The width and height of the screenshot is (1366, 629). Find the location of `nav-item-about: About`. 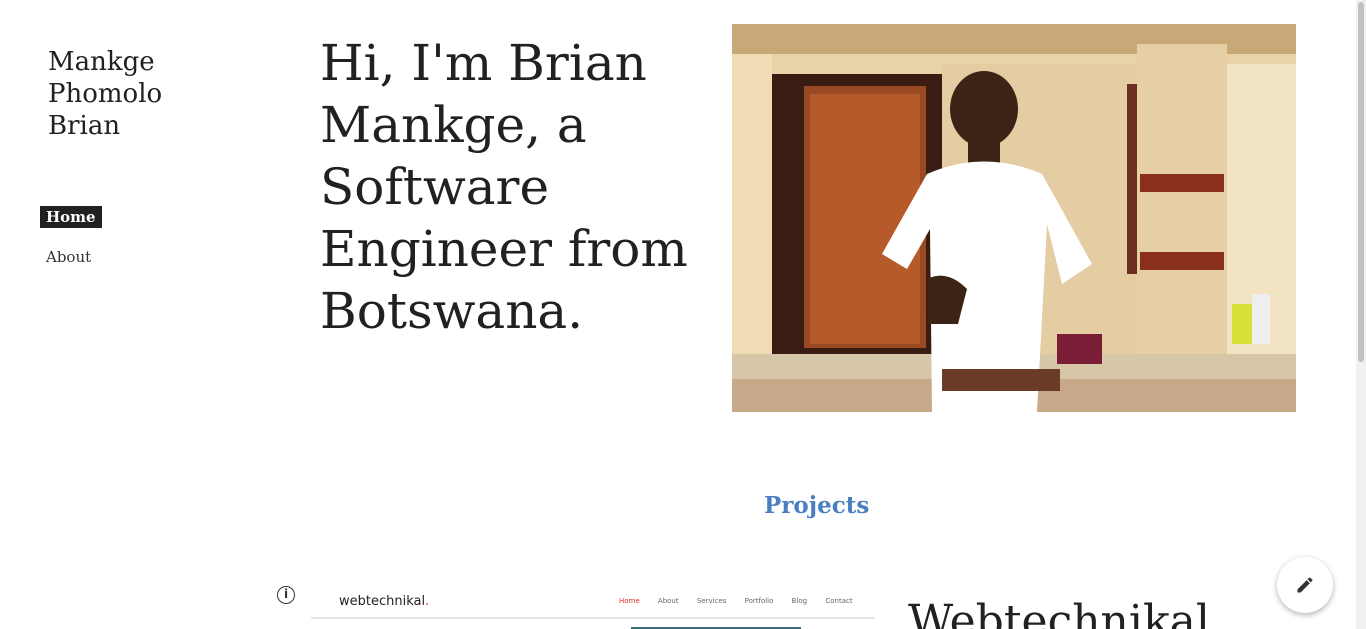

nav-item-about: About is located at coordinates (68, 257).